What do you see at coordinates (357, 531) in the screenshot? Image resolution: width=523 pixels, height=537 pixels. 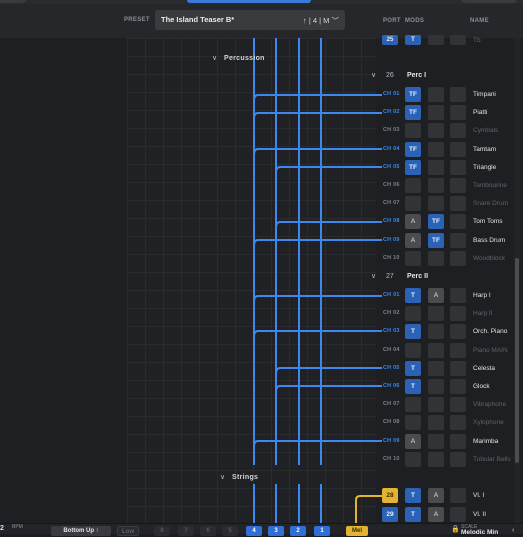 I see `mel-button: Mel` at bounding box center [357, 531].